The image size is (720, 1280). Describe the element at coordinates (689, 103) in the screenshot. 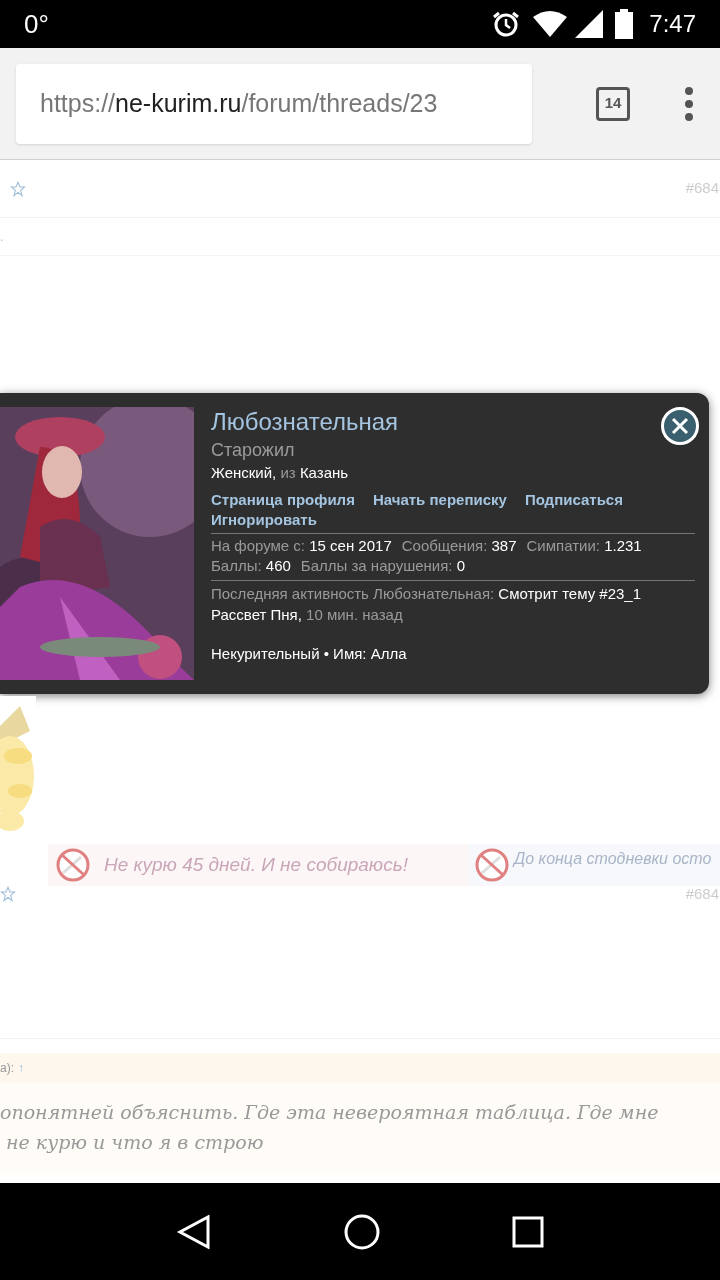

I see `more-menu-icon` at that location.